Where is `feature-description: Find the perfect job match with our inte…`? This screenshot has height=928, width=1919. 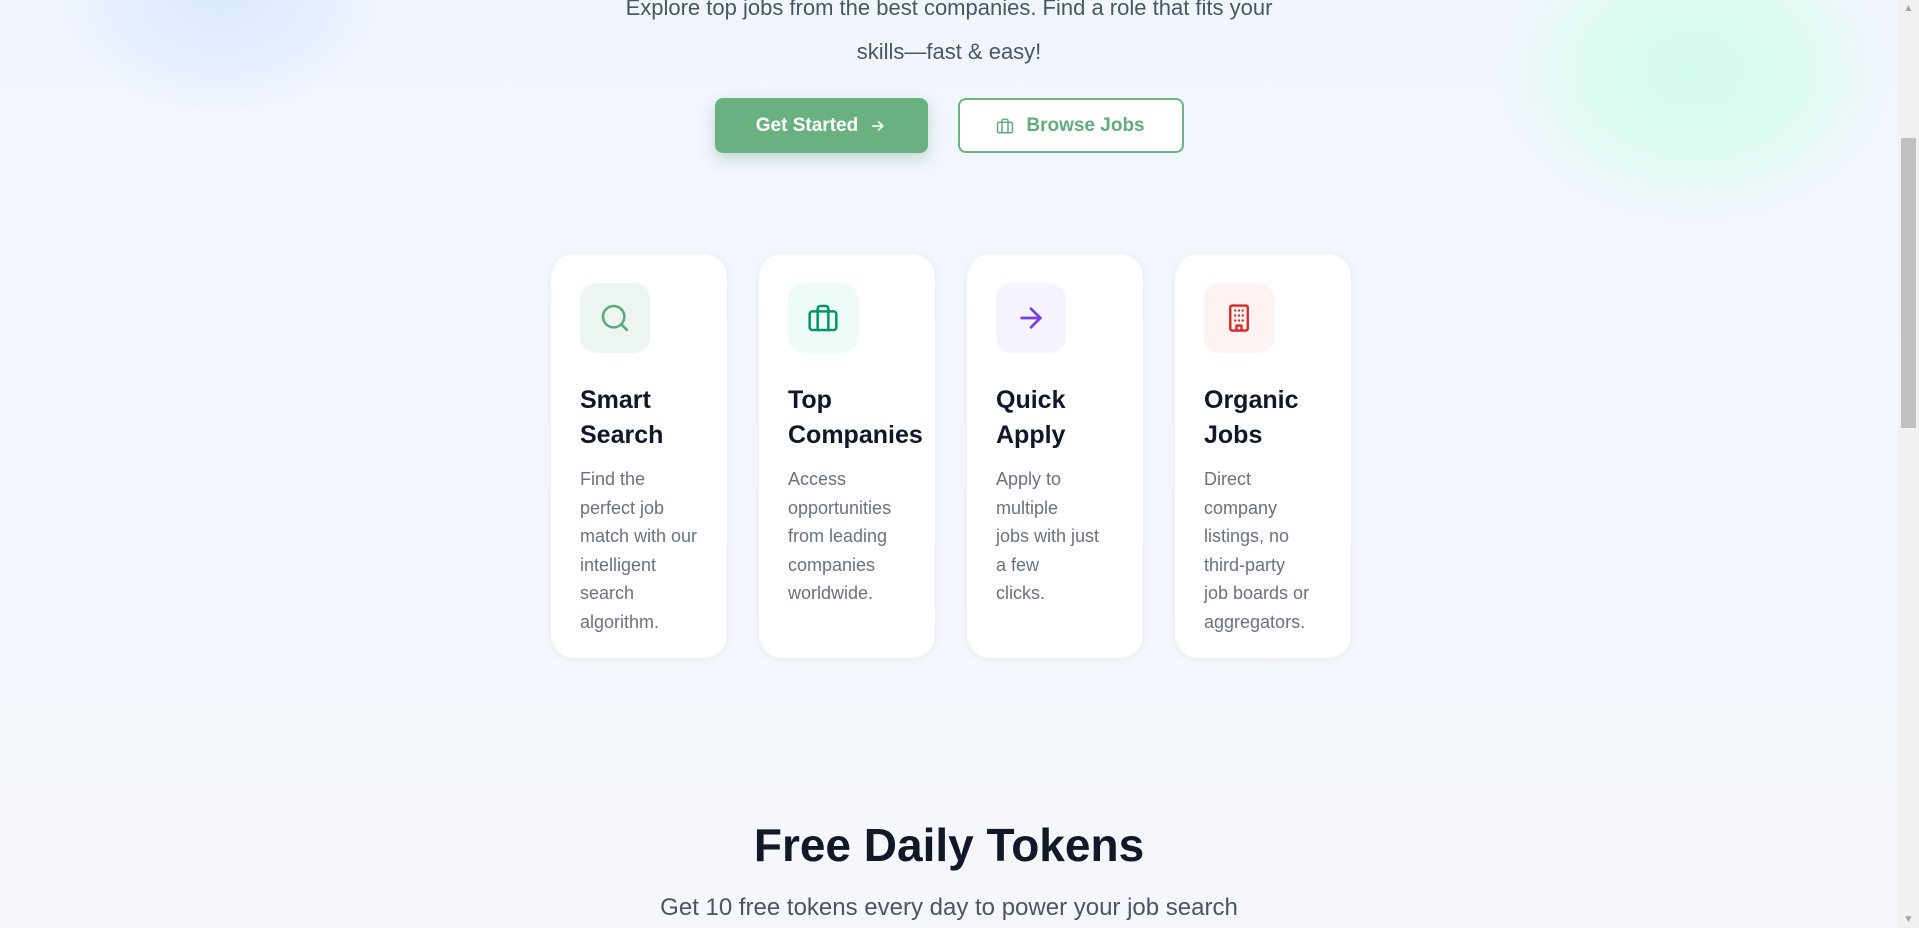 feature-description: Find the perfect job match with our inte… is located at coordinates (639, 550).